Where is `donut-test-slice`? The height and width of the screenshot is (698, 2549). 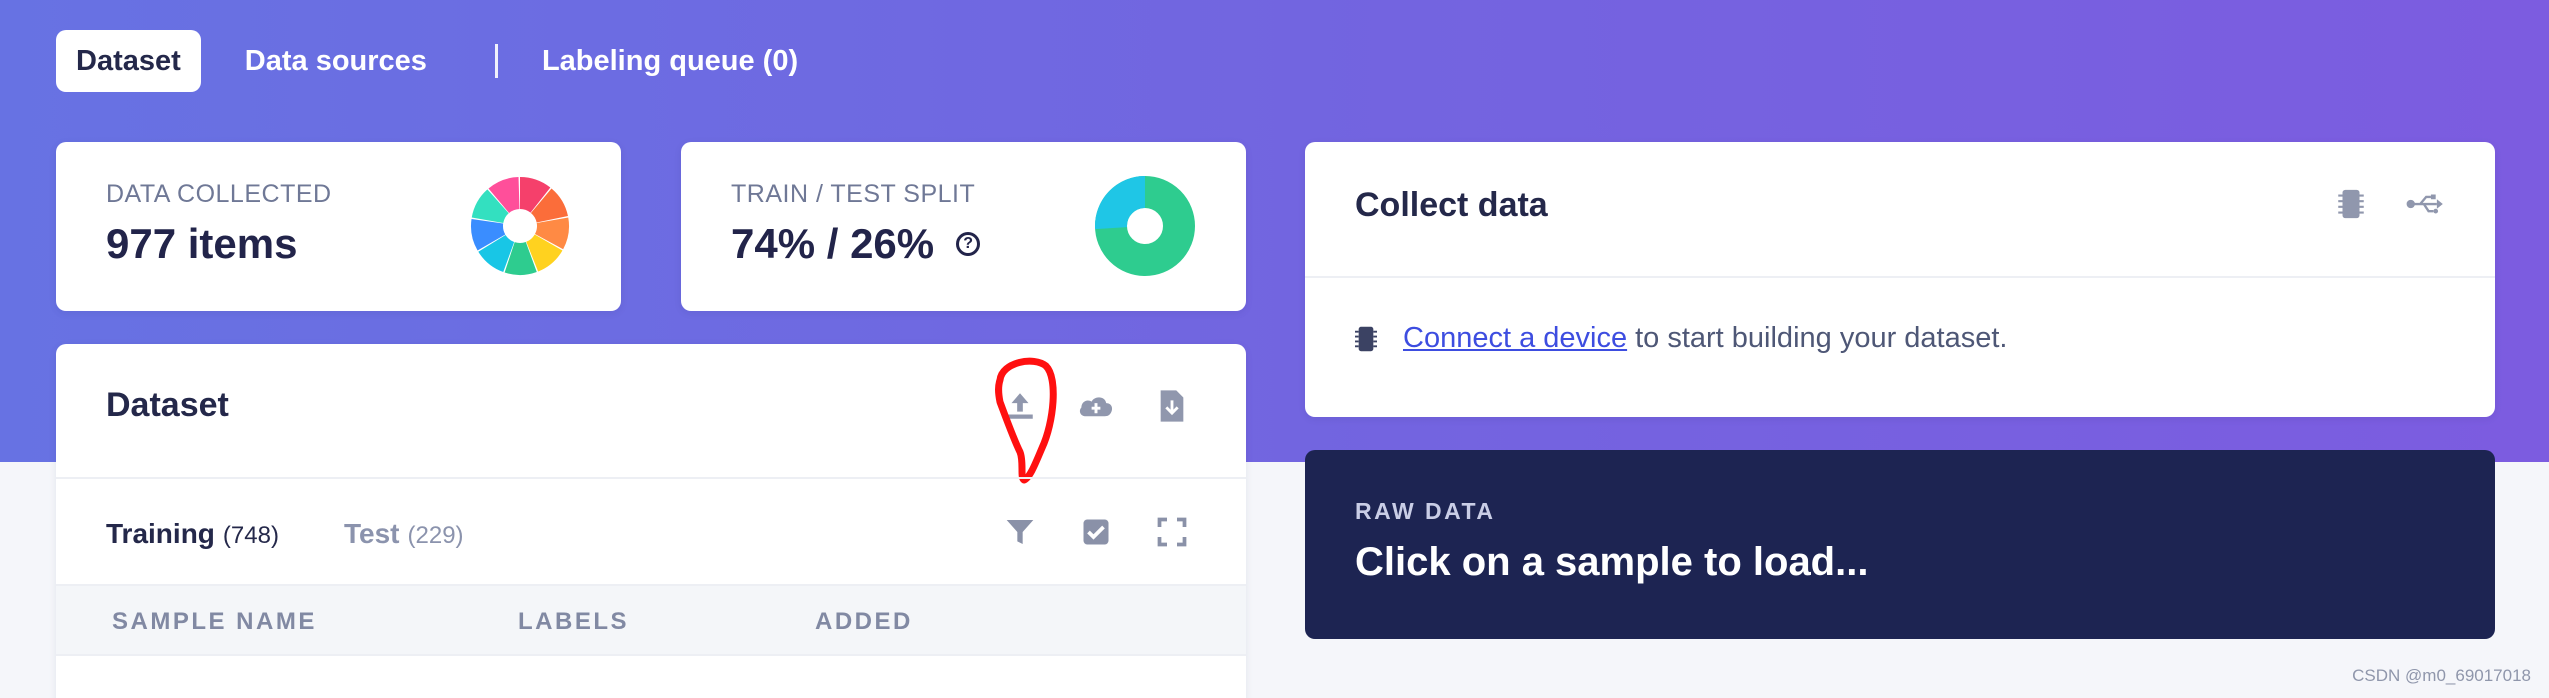
donut-test-slice is located at coordinates (1121, 203).